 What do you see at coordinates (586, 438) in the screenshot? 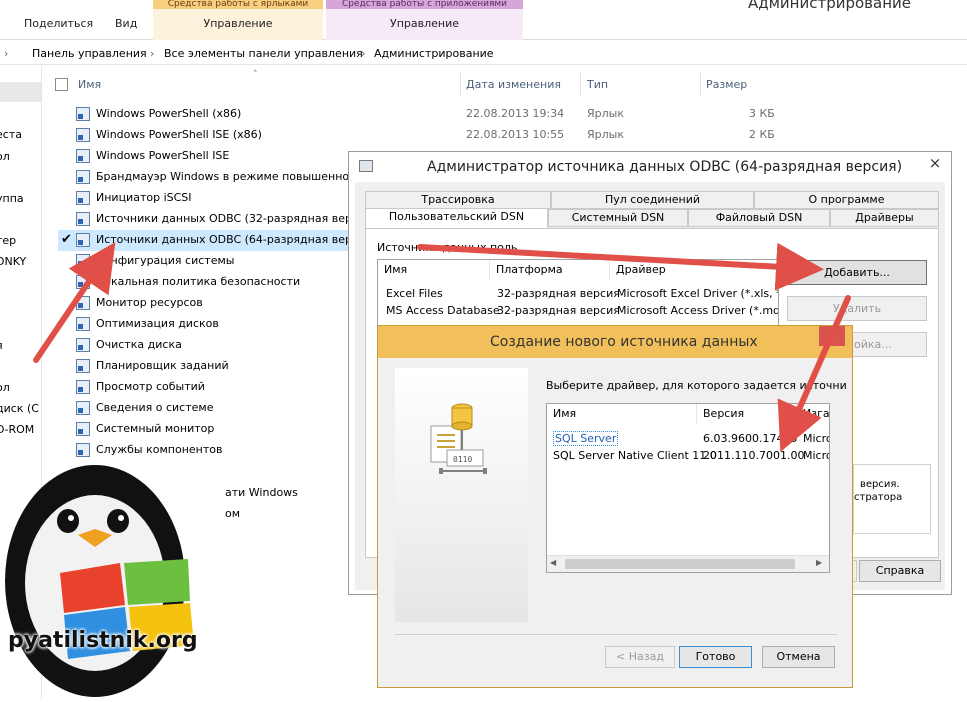
I see `driver-name-selected: SQL Server` at bounding box center [586, 438].